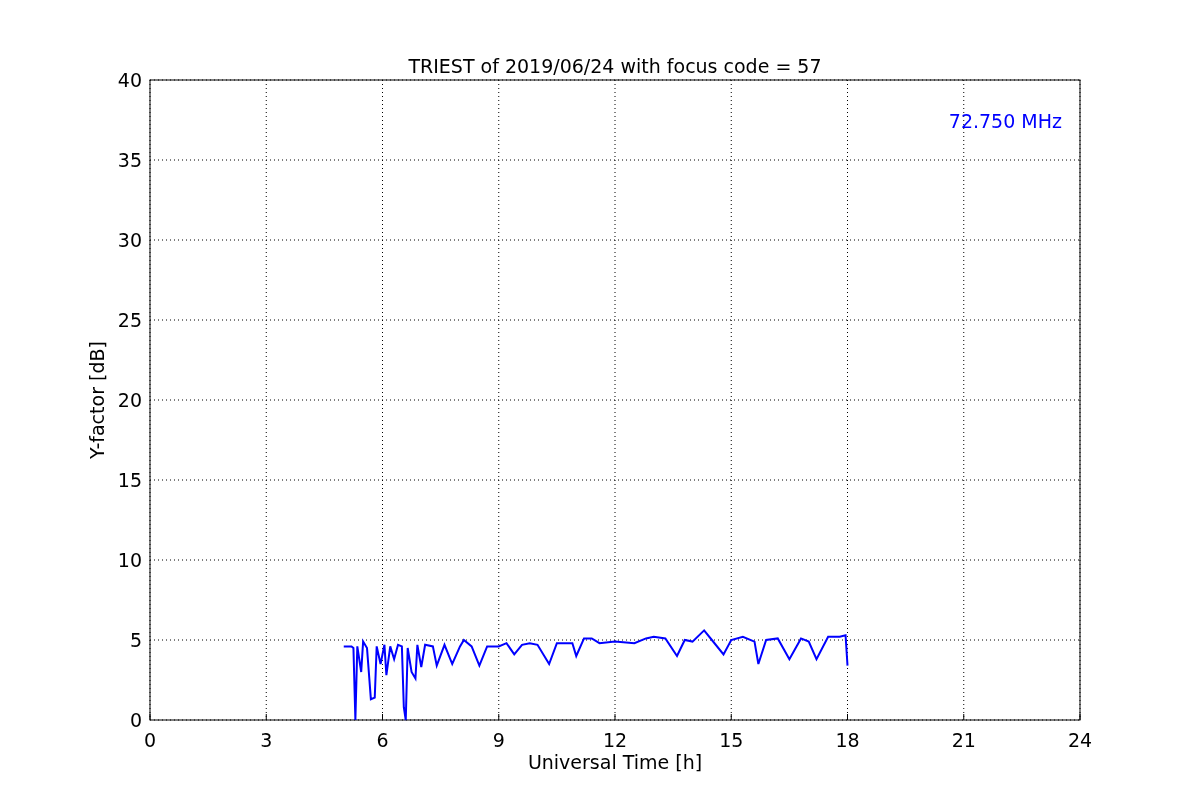 This screenshot has height=800, width=1200. What do you see at coordinates (266, 740) in the screenshot?
I see `x-tick-label: 3` at bounding box center [266, 740].